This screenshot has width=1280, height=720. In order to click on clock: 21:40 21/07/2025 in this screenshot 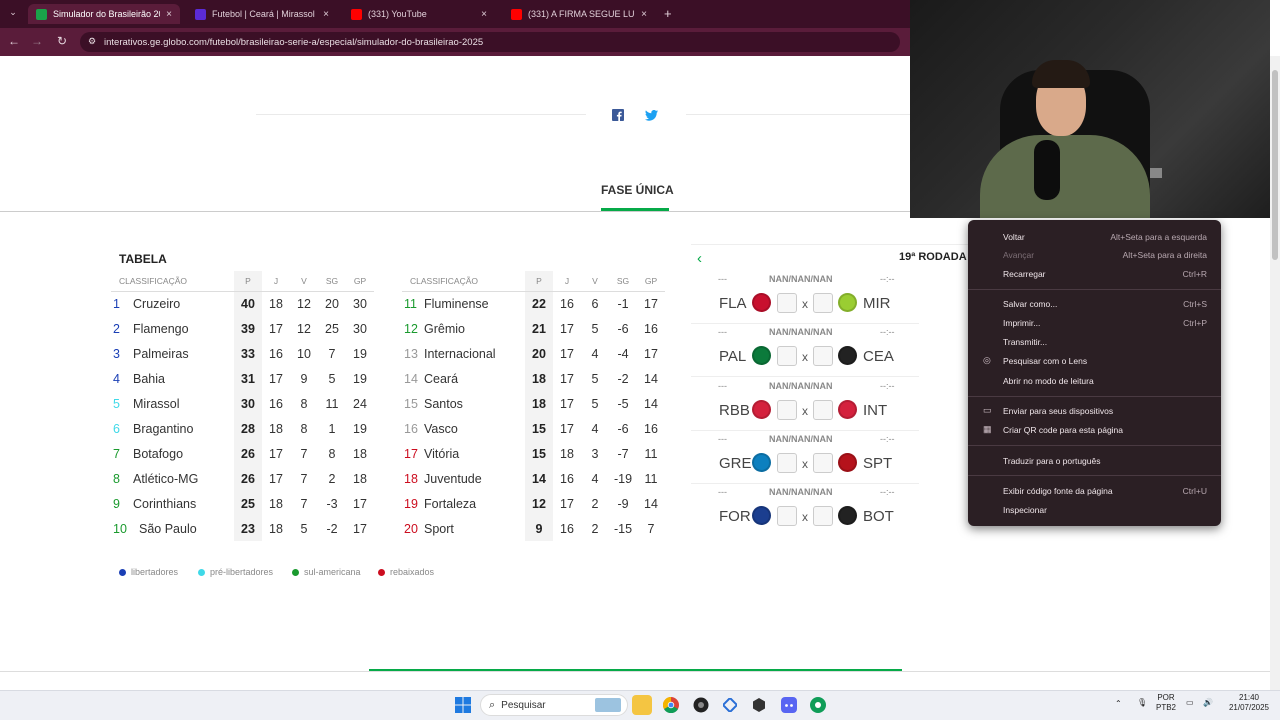, I will do `click(1249, 703)`.